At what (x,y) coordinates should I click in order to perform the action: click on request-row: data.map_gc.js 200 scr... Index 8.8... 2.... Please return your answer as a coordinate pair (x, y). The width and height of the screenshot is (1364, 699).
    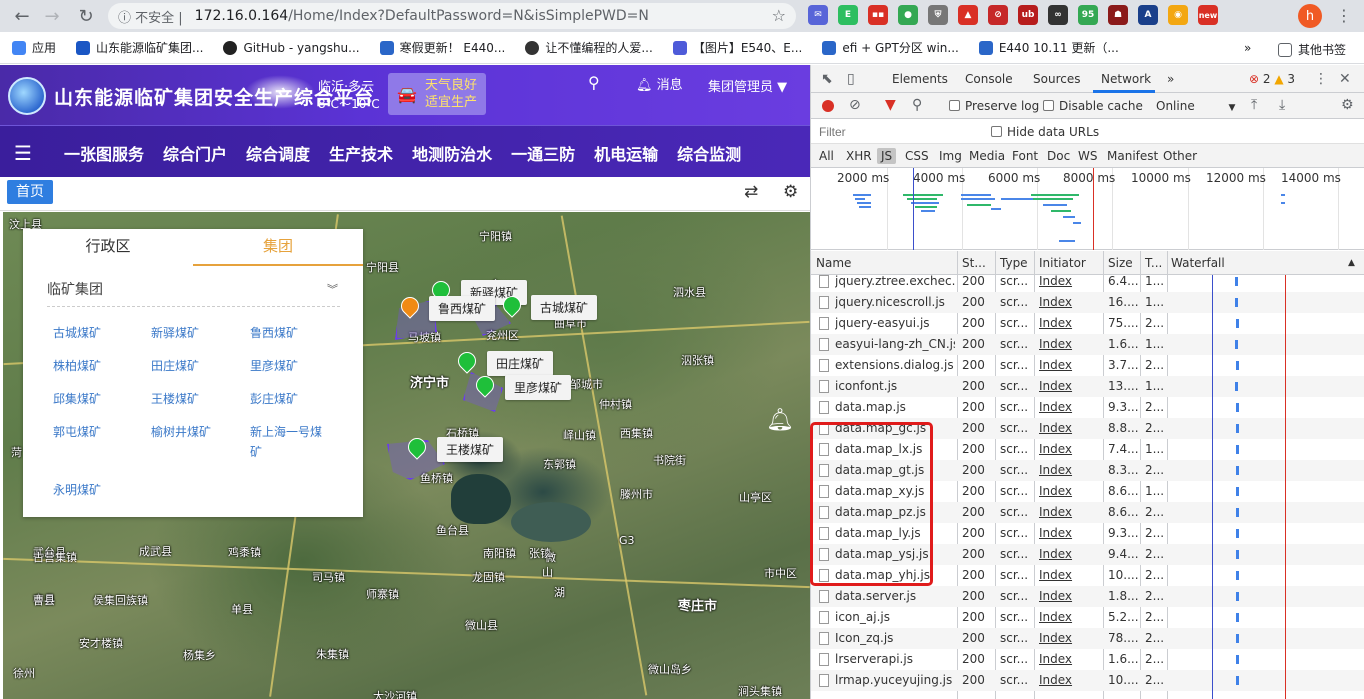
    Looking at the image, I should click on (1087, 428).